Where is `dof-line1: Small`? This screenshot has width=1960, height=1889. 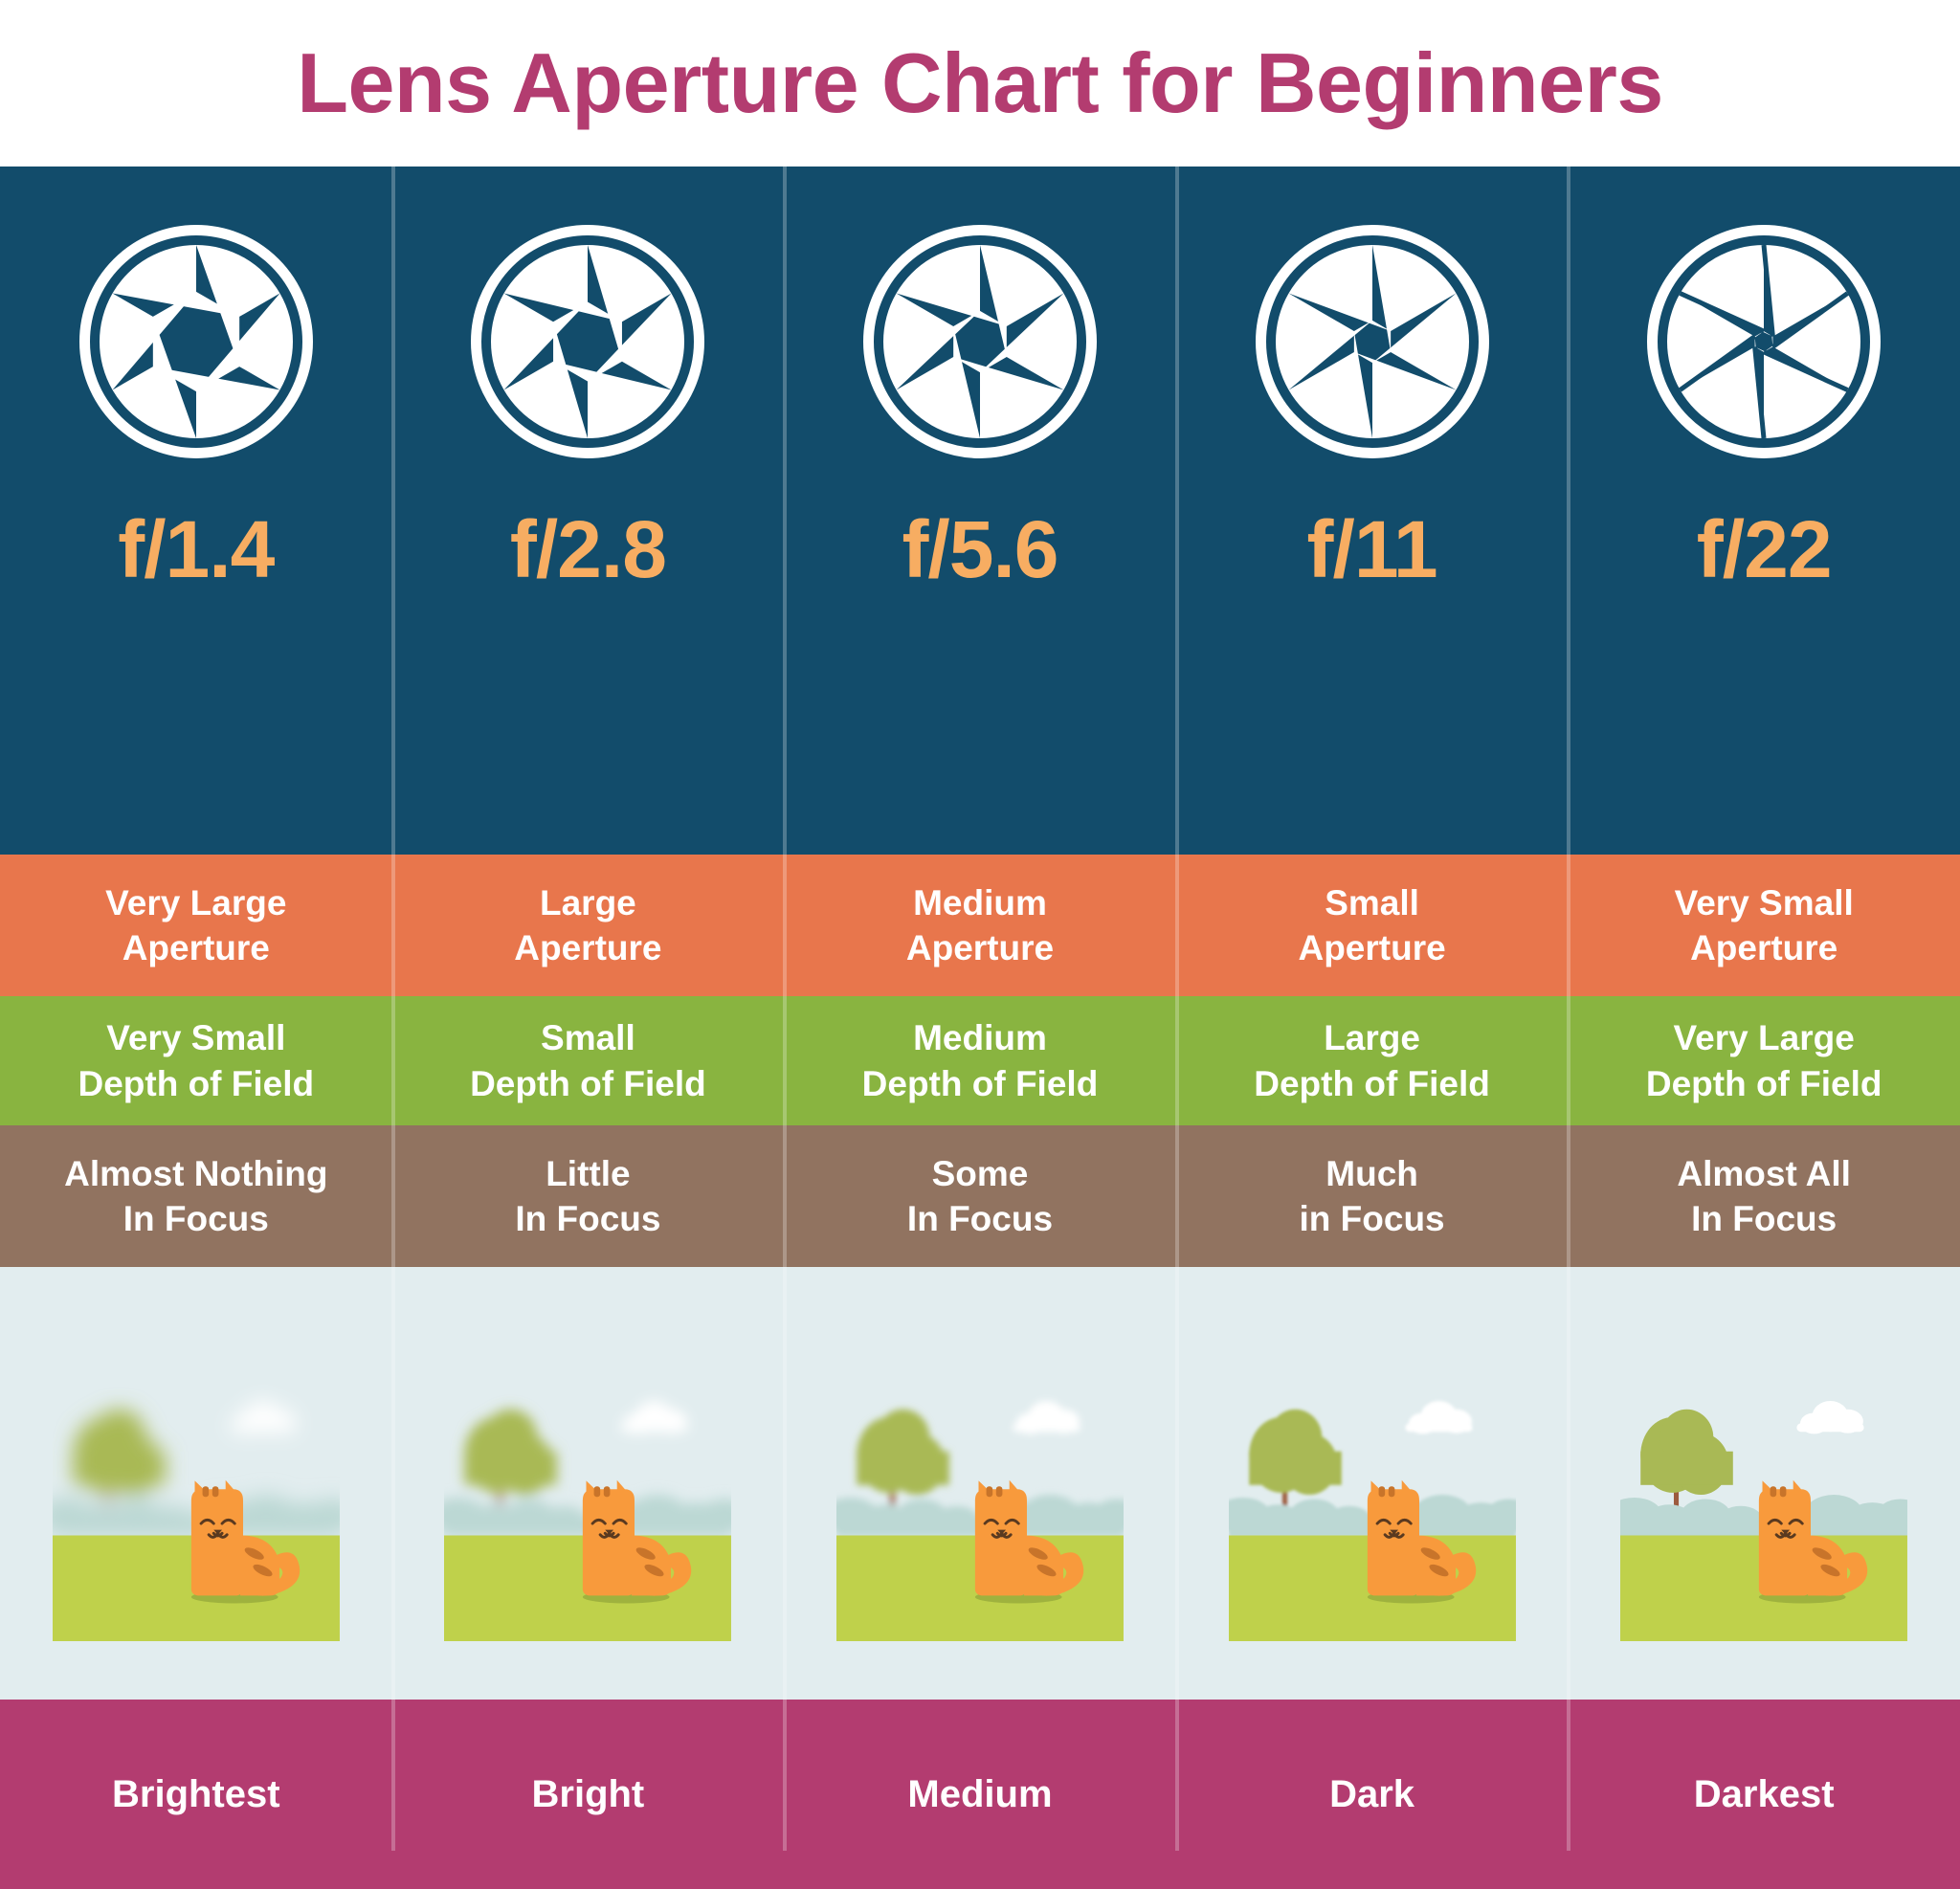
dof-line1: Small is located at coordinates (588, 1038).